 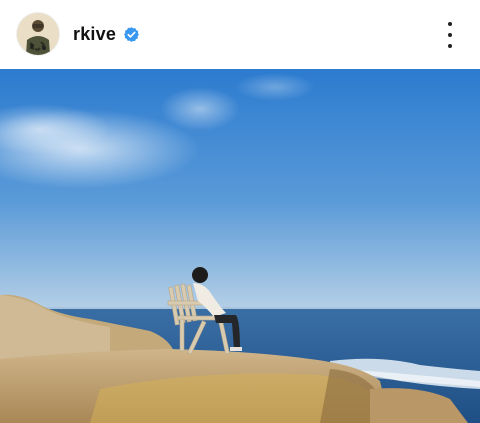 I want to click on more-options-button, so click(x=450, y=35).